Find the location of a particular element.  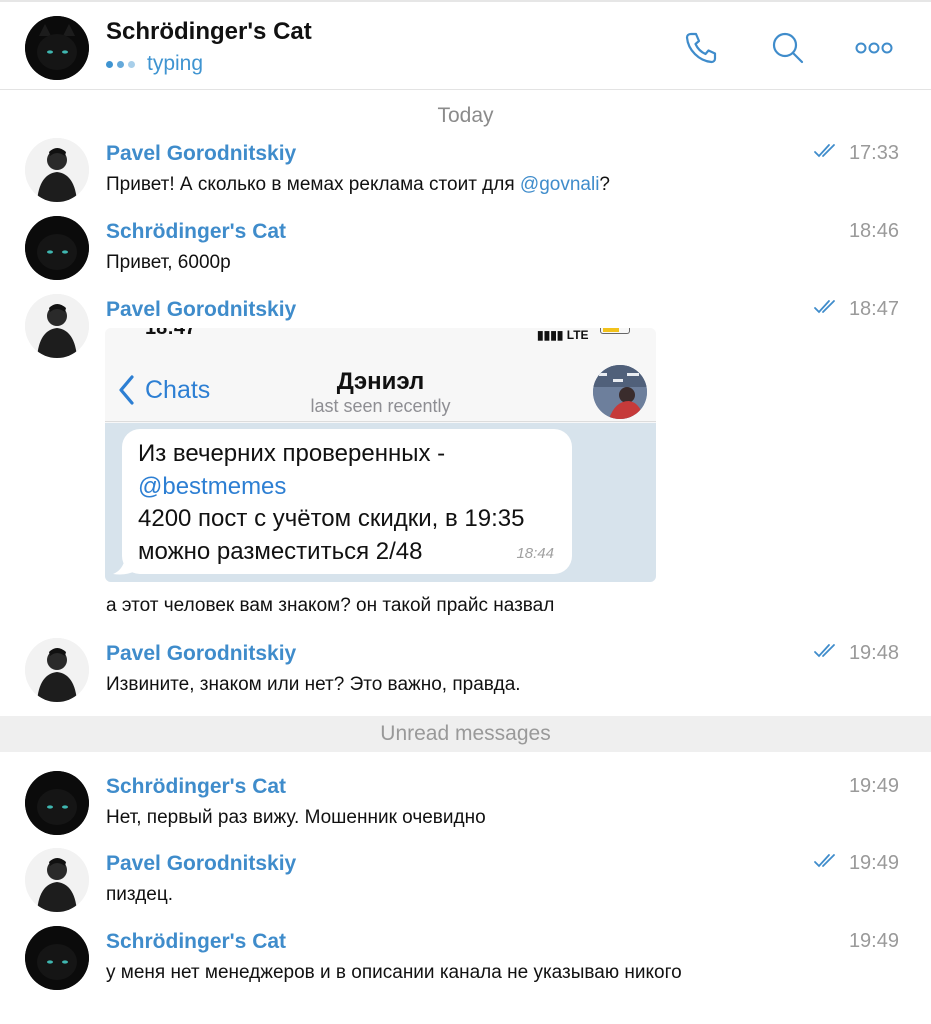

screenshot-status-time: 18:47 is located at coordinates (171, 333).